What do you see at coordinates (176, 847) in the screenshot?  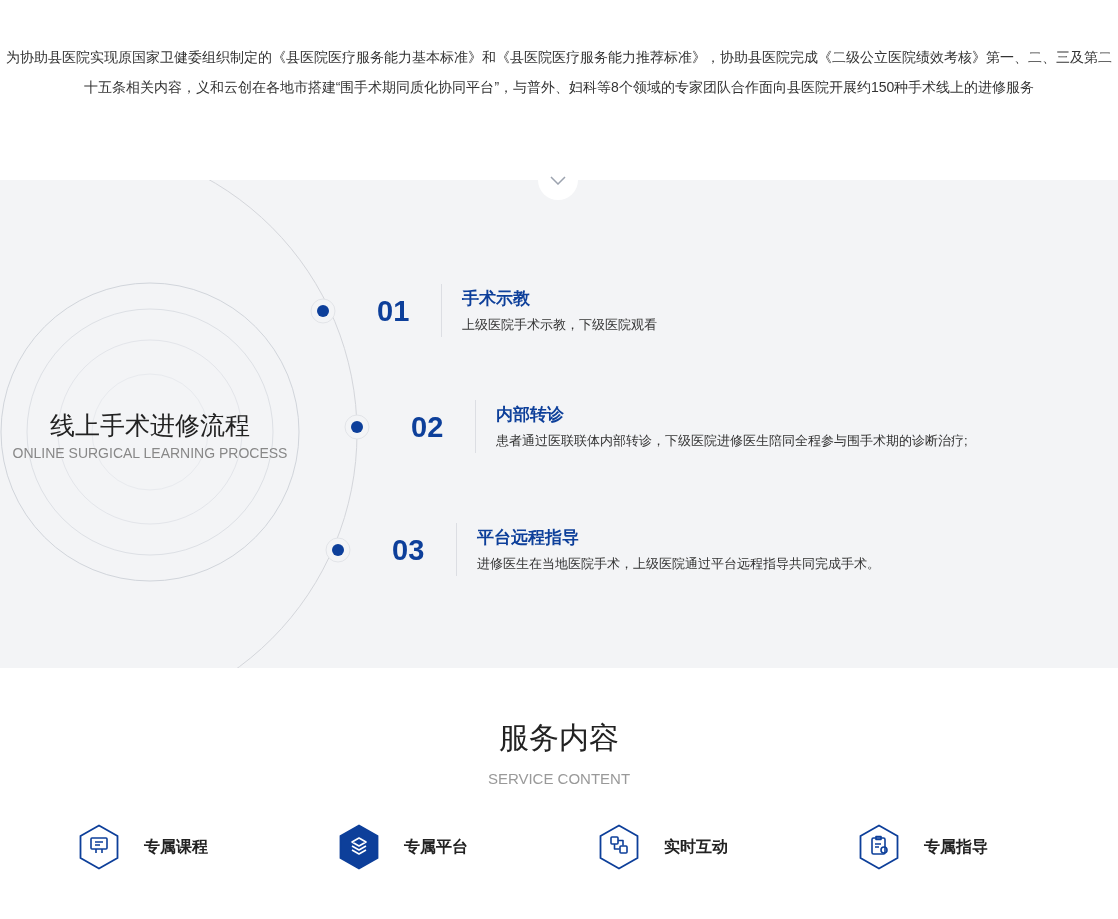 I see `service-tab: 专属课程` at bounding box center [176, 847].